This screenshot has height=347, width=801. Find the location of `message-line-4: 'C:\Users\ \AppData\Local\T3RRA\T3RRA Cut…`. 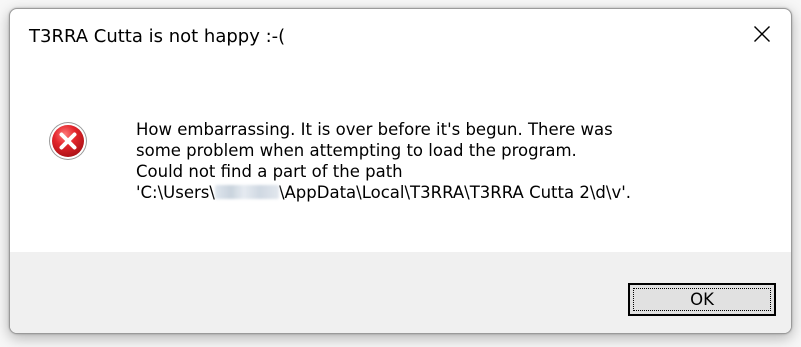

message-line-4: 'C:\Users\ \AppData\Local\T3RRA\T3RRA Cut… is located at coordinates (456, 192).